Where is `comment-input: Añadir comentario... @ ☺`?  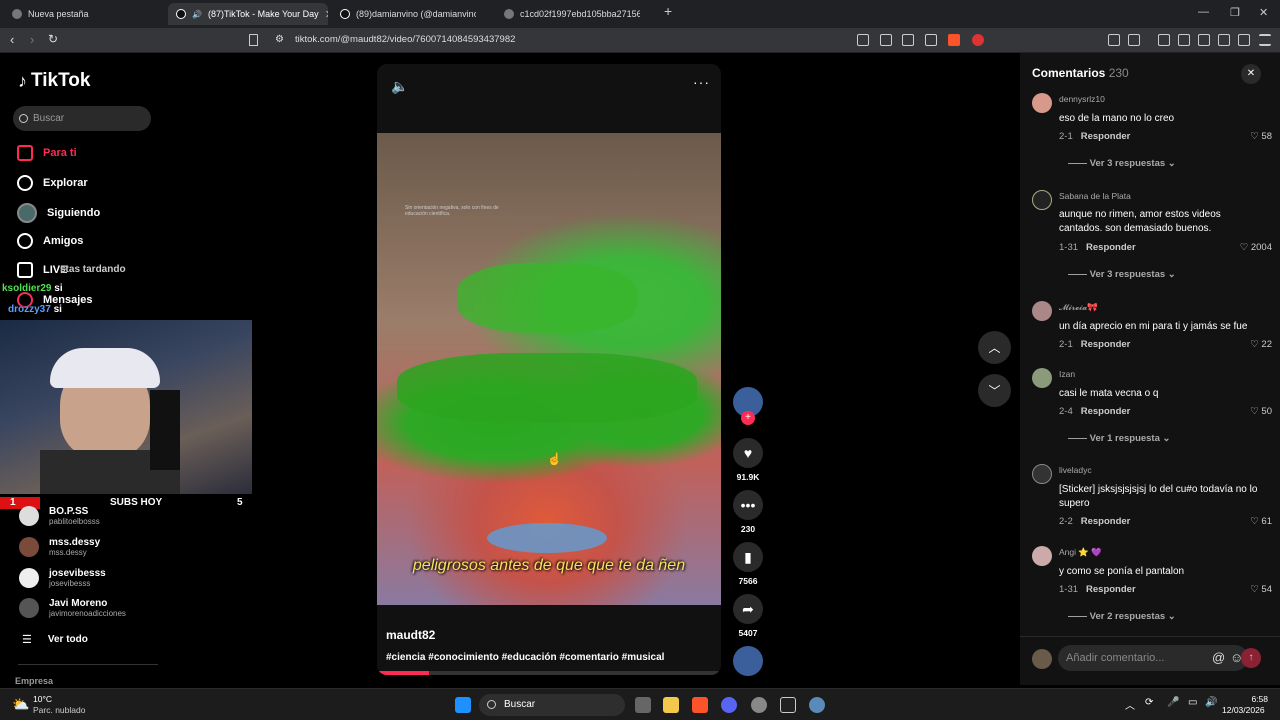 comment-input: Añadir comentario... @ ☺ is located at coordinates (1153, 658).